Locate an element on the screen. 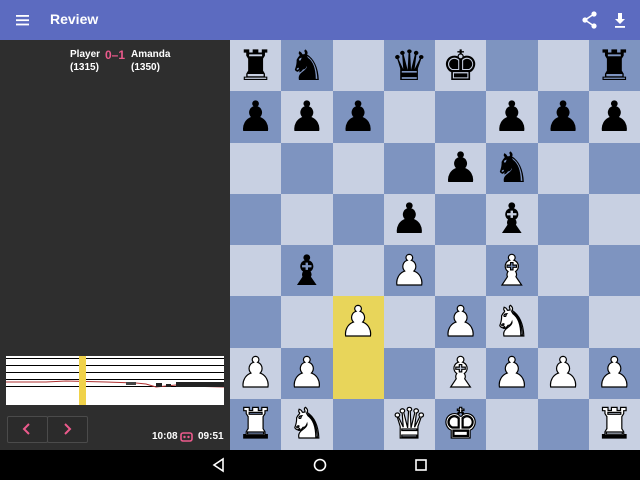  square-f8 is located at coordinates (512, 66).